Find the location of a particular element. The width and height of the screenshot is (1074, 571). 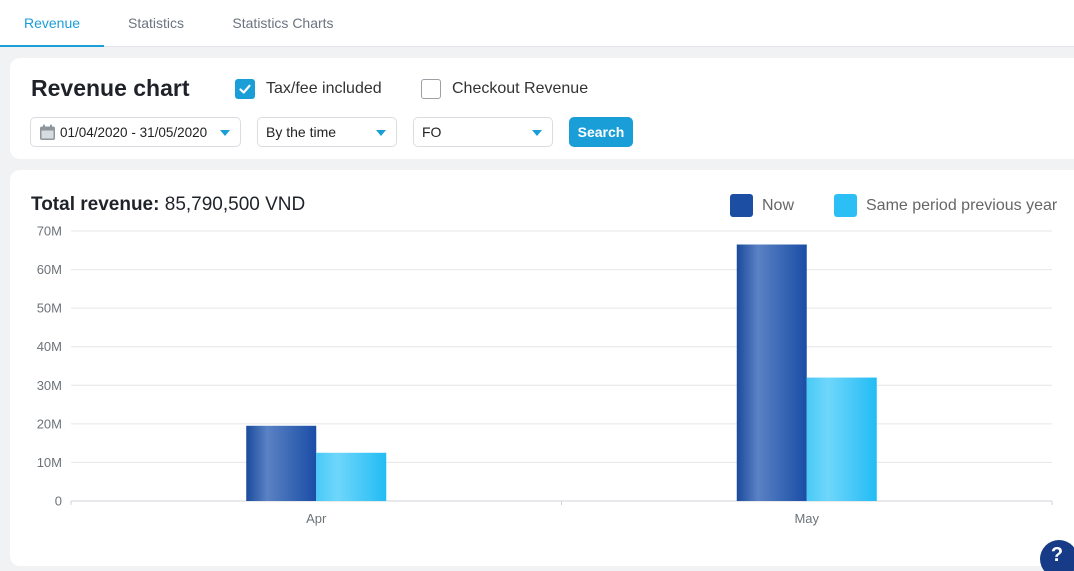

checkout-revenue-checkbox: Checkout Revenue is located at coordinates (504, 89).